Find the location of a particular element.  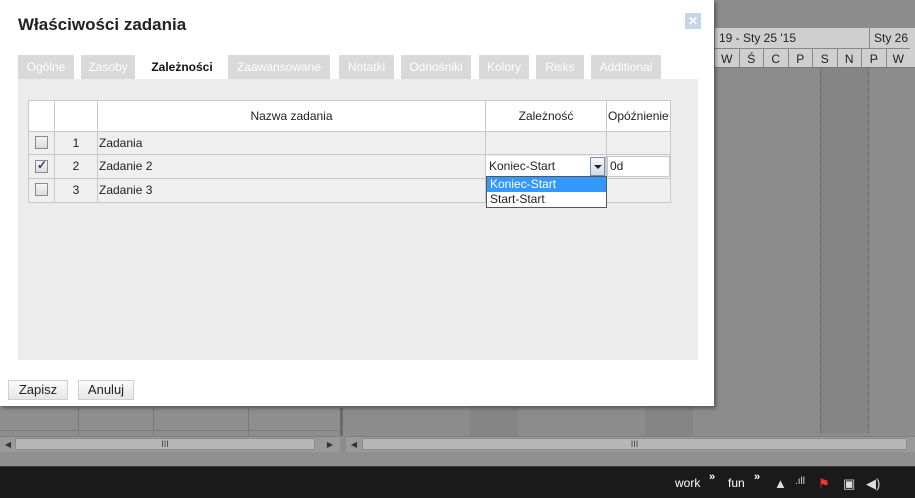

dialog-title: Właściwości zadania is located at coordinates (102, 24).